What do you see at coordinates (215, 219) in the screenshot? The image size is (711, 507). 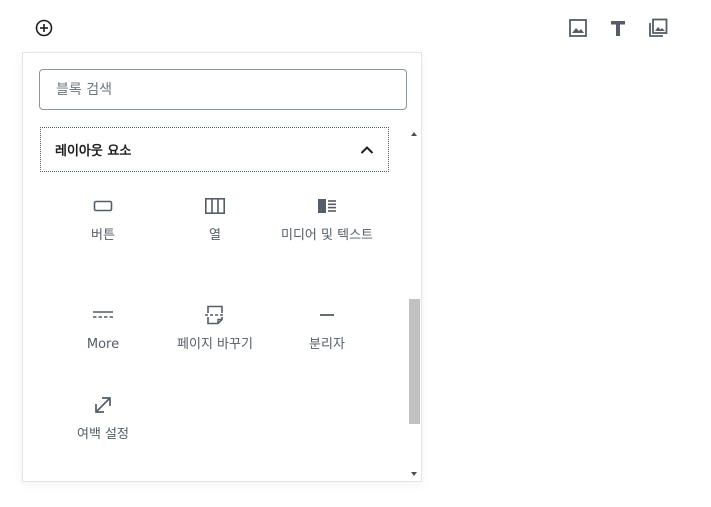 I see `block-item-columns: 열` at bounding box center [215, 219].